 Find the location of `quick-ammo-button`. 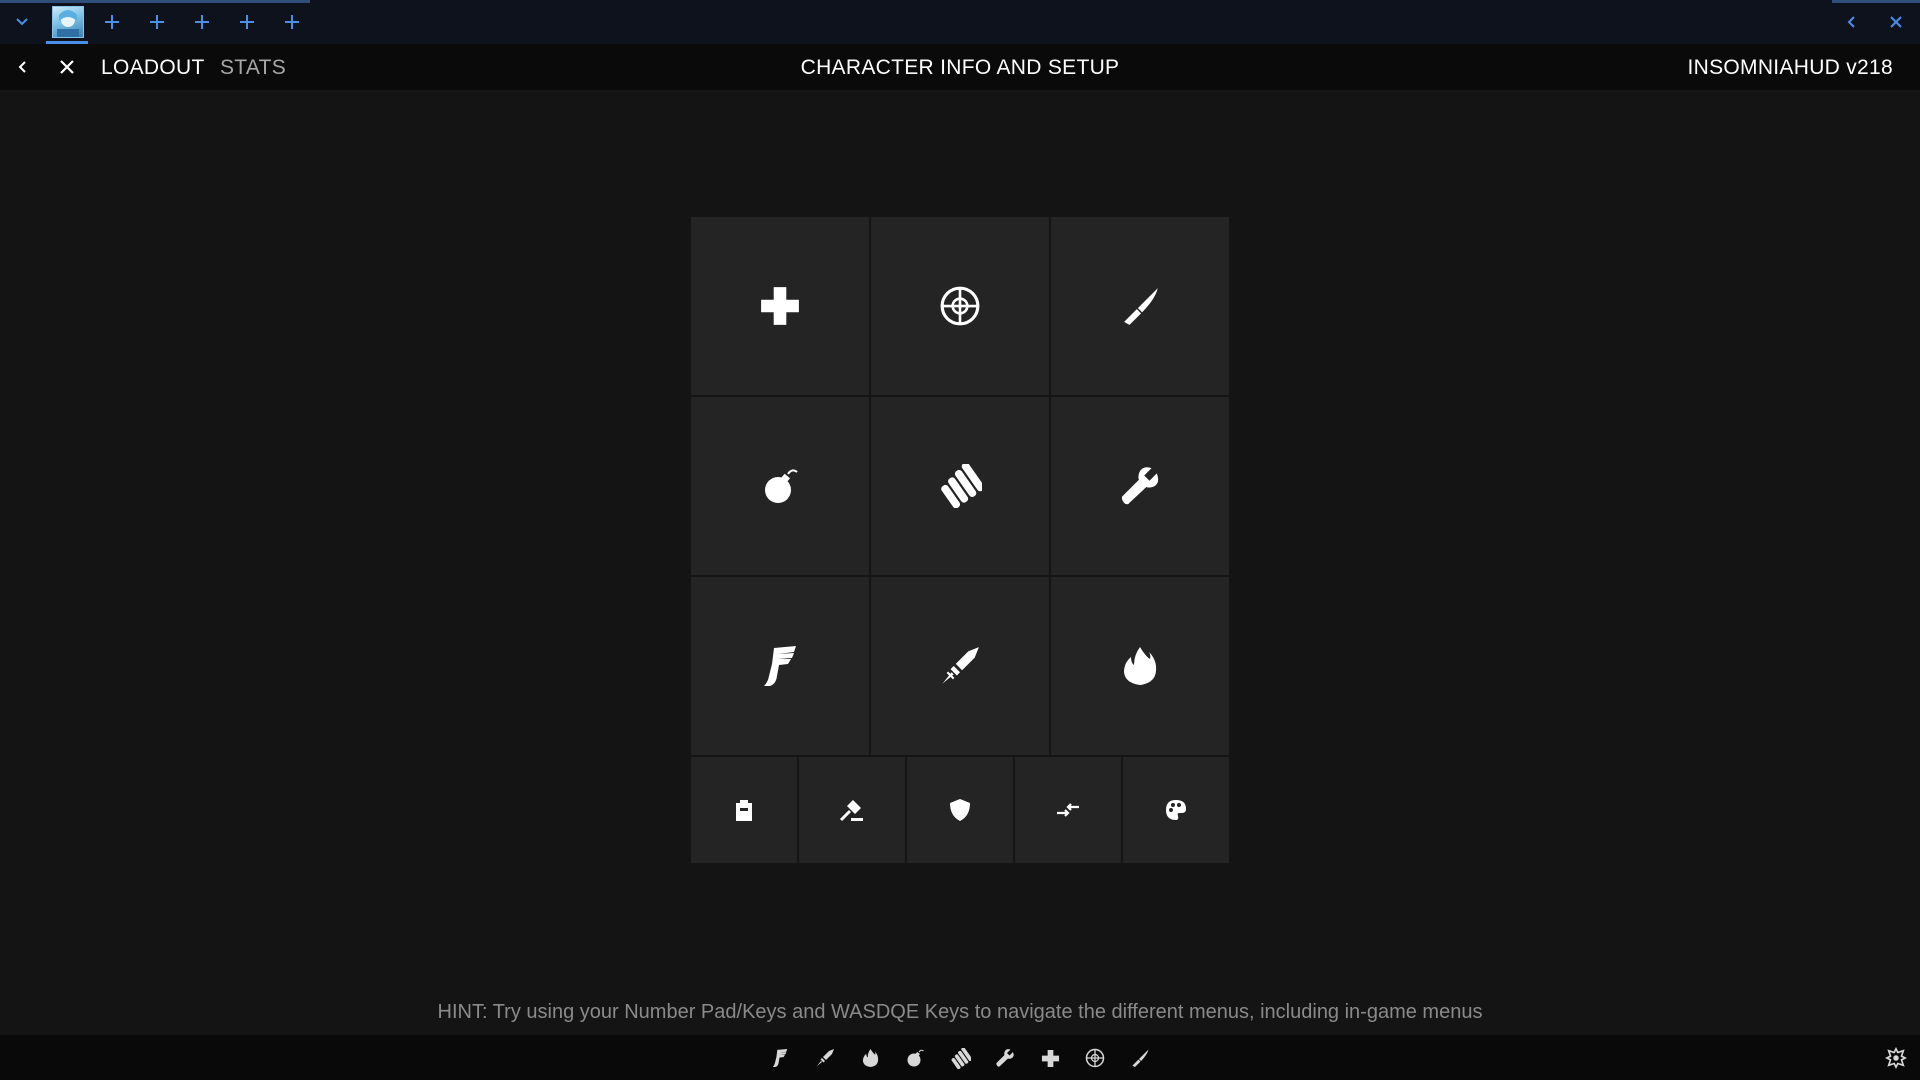

quick-ammo-button is located at coordinates (960, 1058).